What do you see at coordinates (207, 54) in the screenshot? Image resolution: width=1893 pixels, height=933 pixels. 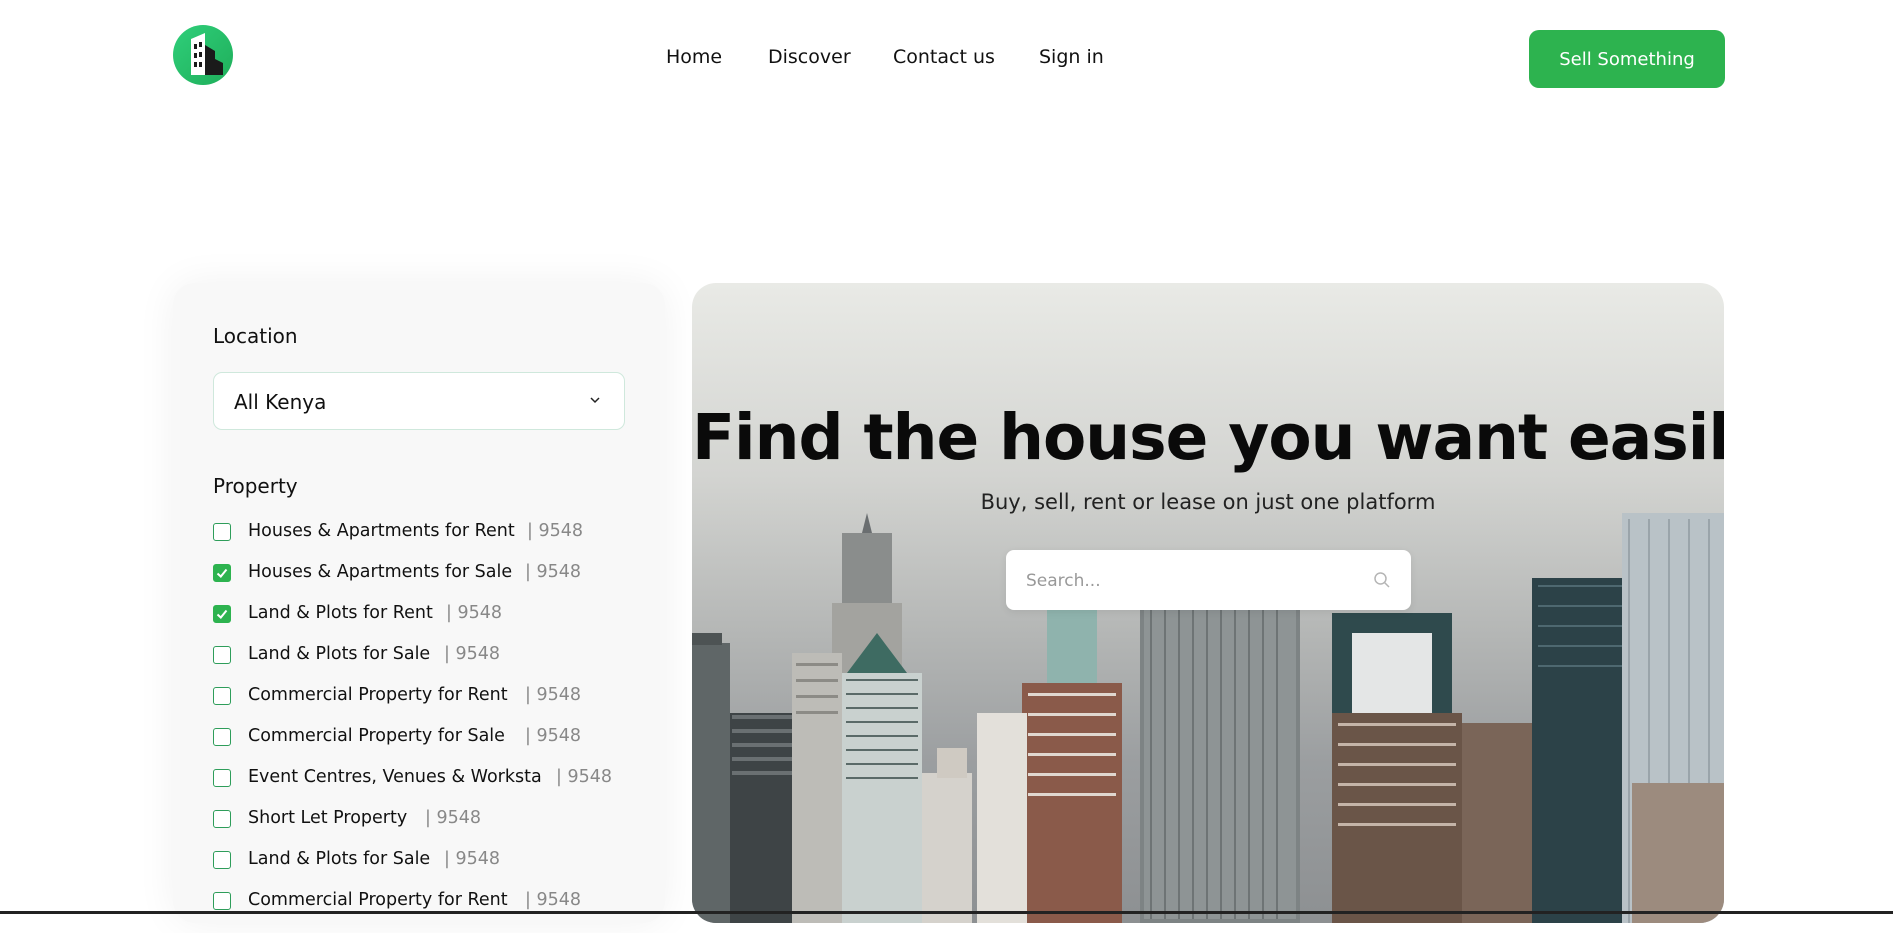 I see `building-logo-icon` at bounding box center [207, 54].